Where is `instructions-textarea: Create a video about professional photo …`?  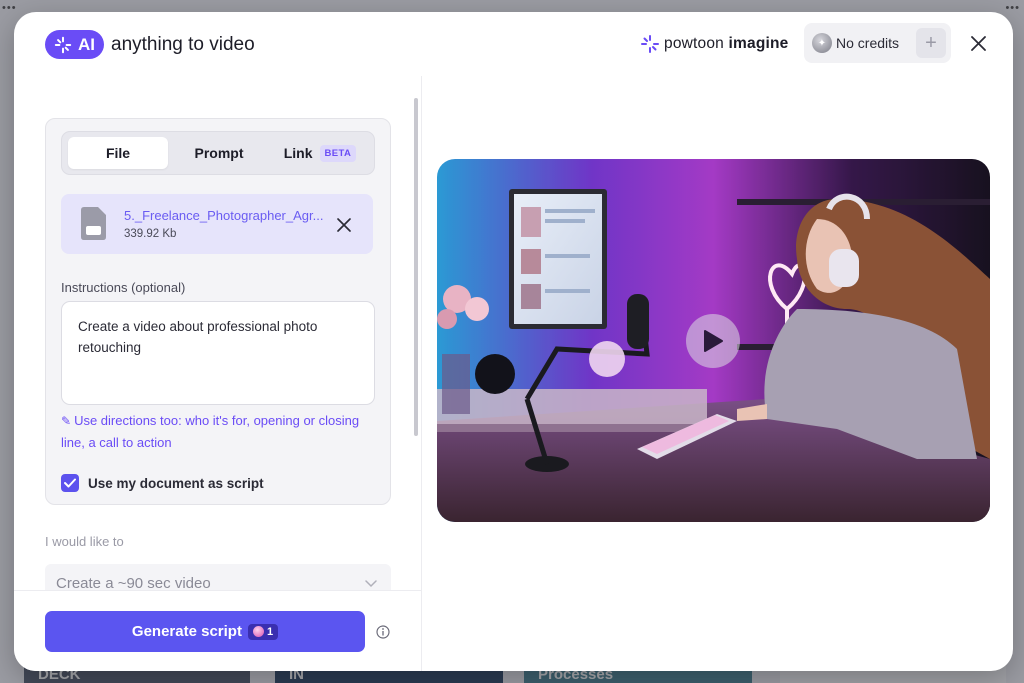 instructions-textarea: Create a video about professional photo … is located at coordinates (218, 353).